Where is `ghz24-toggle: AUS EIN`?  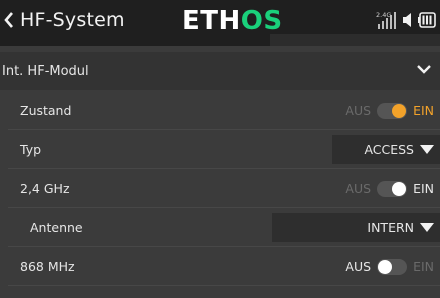 ghz24-toggle: AUS EIN is located at coordinates (389, 188).